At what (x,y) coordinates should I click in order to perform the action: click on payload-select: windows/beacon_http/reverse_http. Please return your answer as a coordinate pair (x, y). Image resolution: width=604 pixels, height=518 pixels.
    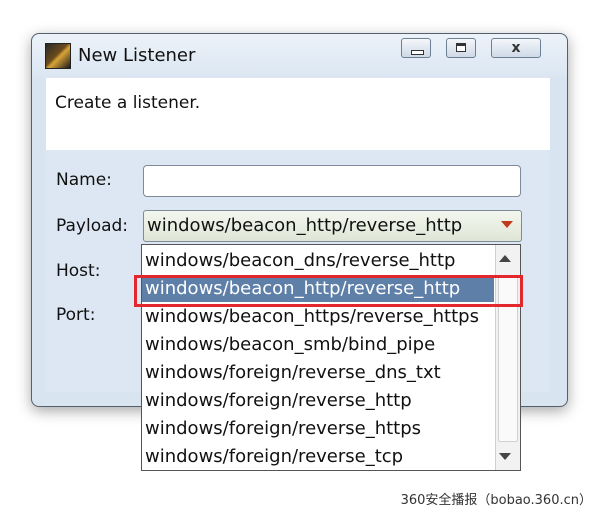
    Looking at the image, I should click on (332, 226).